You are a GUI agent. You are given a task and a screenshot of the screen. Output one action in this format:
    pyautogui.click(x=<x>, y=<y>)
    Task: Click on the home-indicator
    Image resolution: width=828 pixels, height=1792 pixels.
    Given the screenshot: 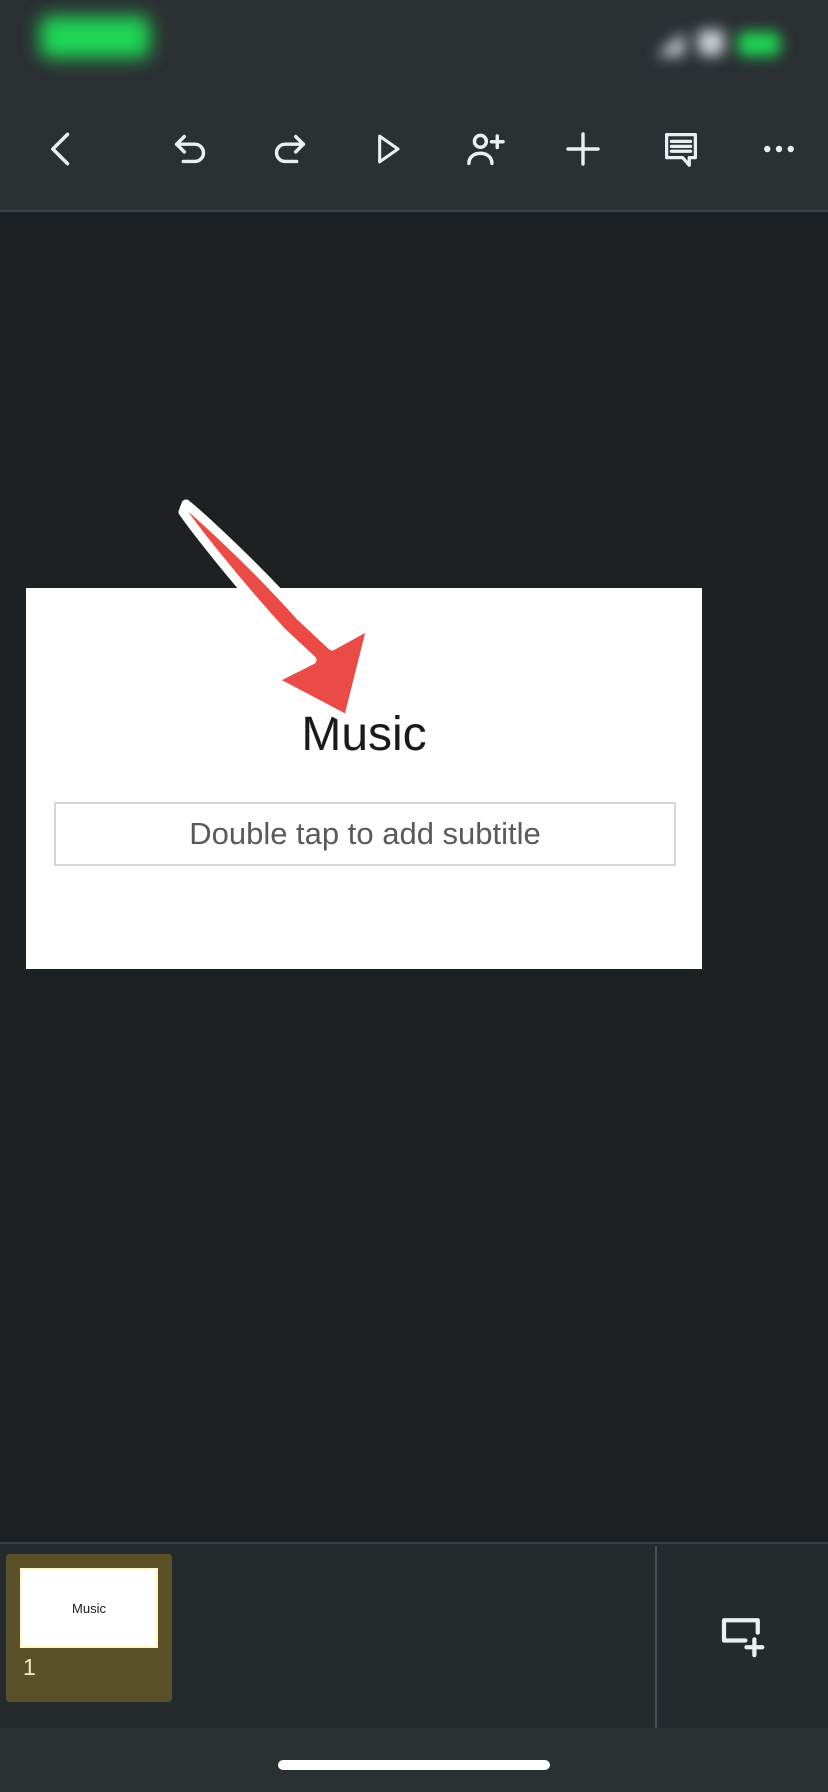 What is the action you would take?
    pyautogui.click(x=414, y=1765)
    